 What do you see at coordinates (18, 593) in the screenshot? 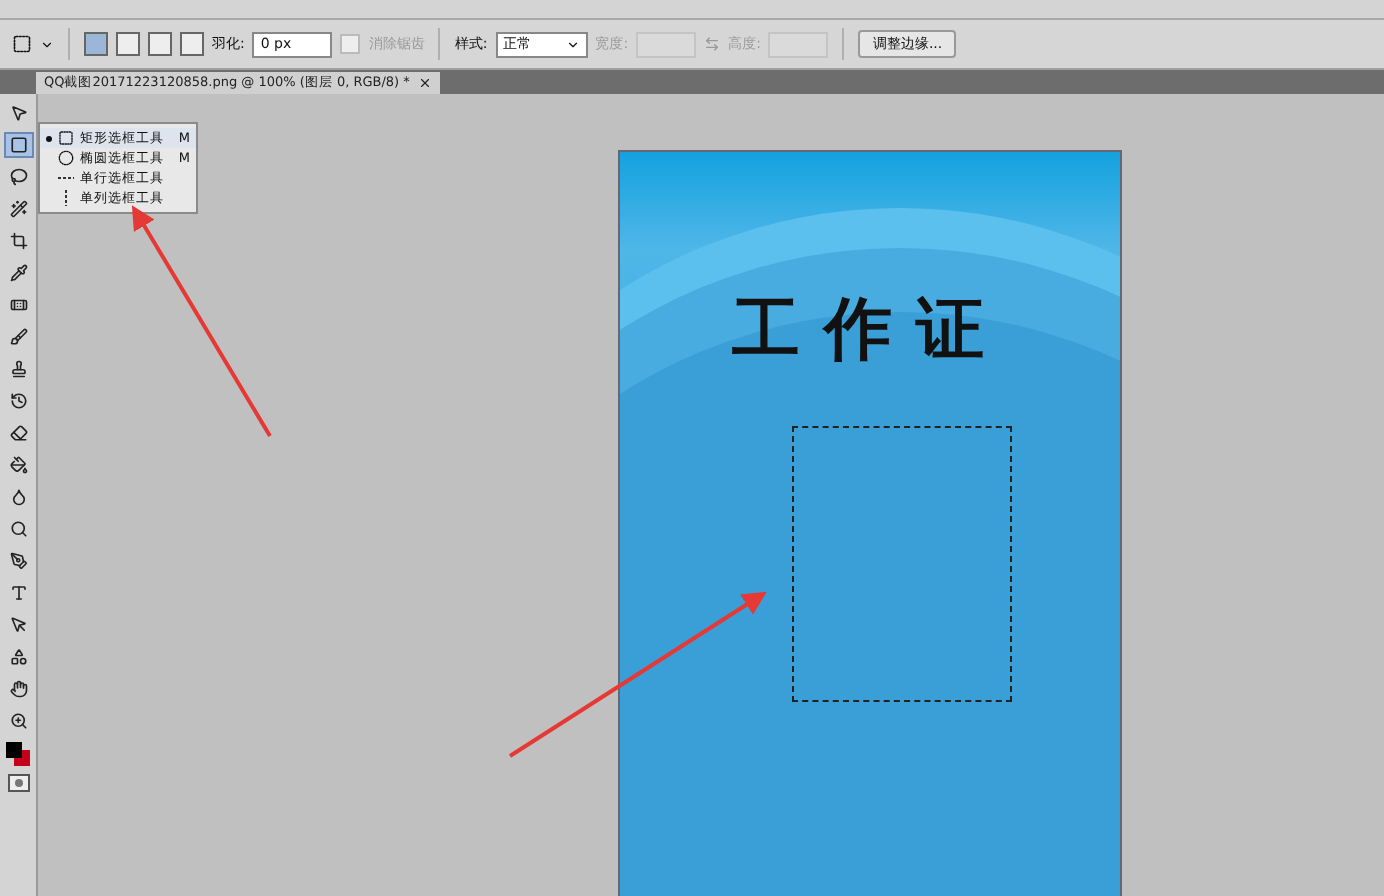
I see `type-tool-icon` at bounding box center [18, 593].